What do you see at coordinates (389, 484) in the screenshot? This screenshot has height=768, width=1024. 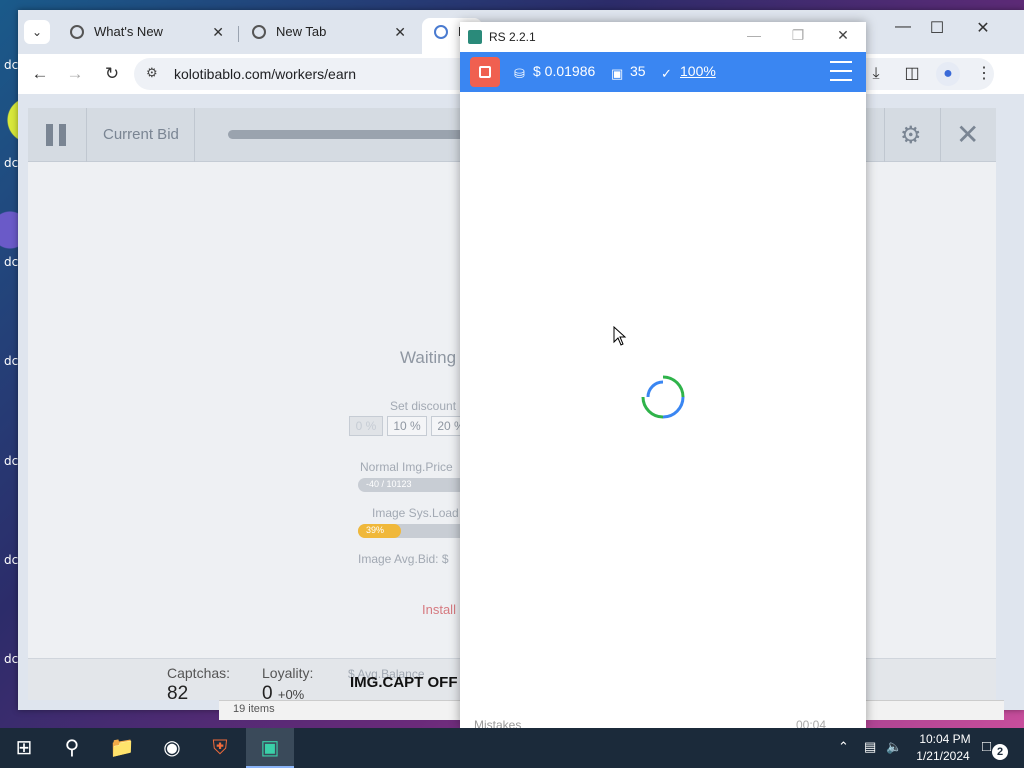 I see `normal-price-value: -40 / 10123` at bounding box center [389, 484].